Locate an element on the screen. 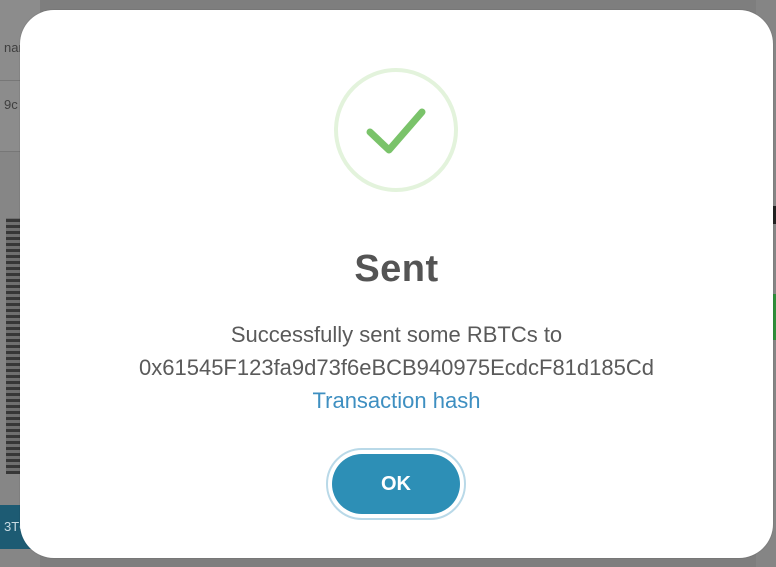 This screenshot has width=776, height=567. ok-button: OK is located at coordinates (396, 484).